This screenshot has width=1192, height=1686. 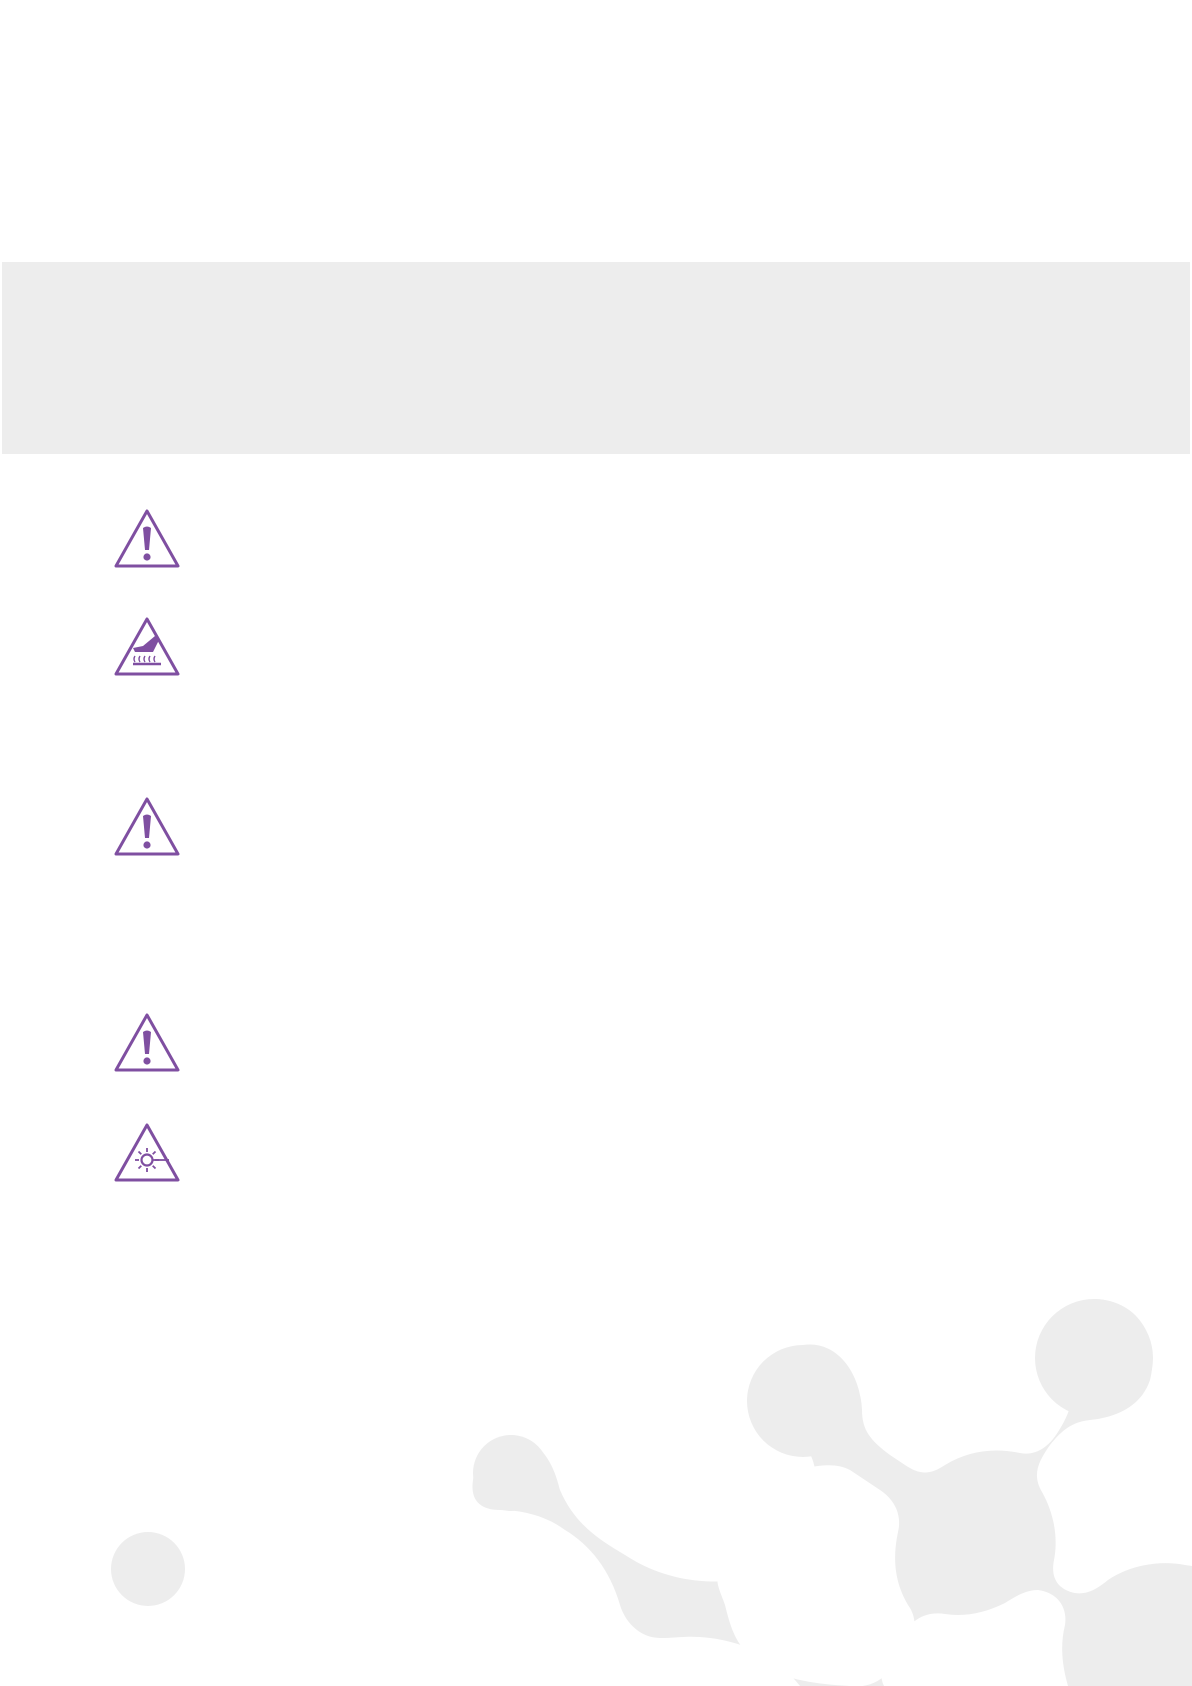 I want to click on page-number-badge, so click(x=148, y=1569).